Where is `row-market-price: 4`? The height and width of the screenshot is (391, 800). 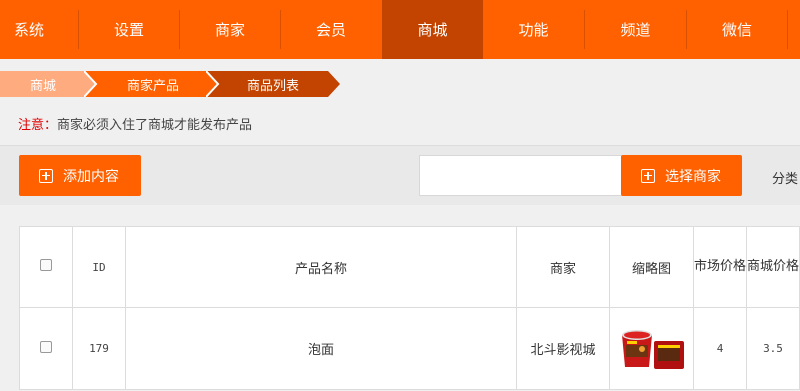
row-market-price: 4 is located at coordinates (720, 348).